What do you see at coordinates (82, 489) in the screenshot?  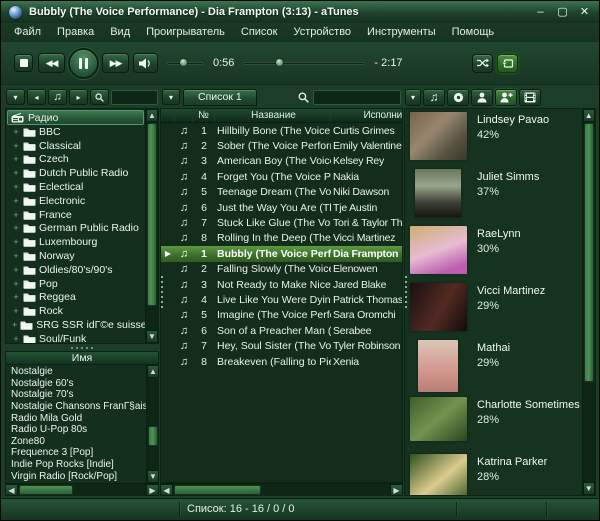 I see `station-horizontal-scrollbar: ◀ ▶` at bounding box center [82, 489].